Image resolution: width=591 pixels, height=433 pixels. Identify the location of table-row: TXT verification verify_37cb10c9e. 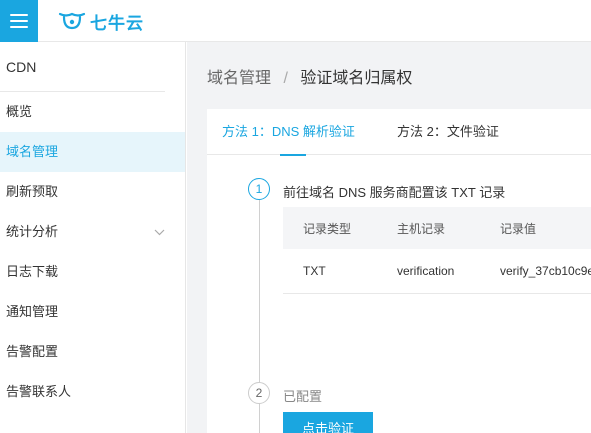
(437, 271).